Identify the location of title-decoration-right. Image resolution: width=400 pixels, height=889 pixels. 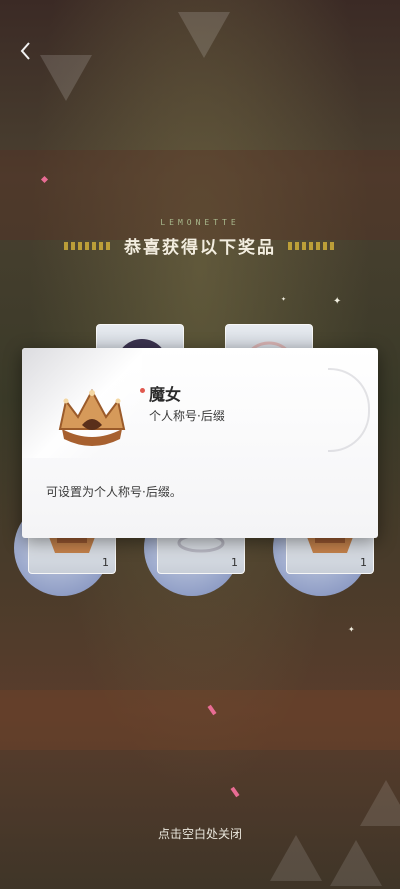
(312, 245).